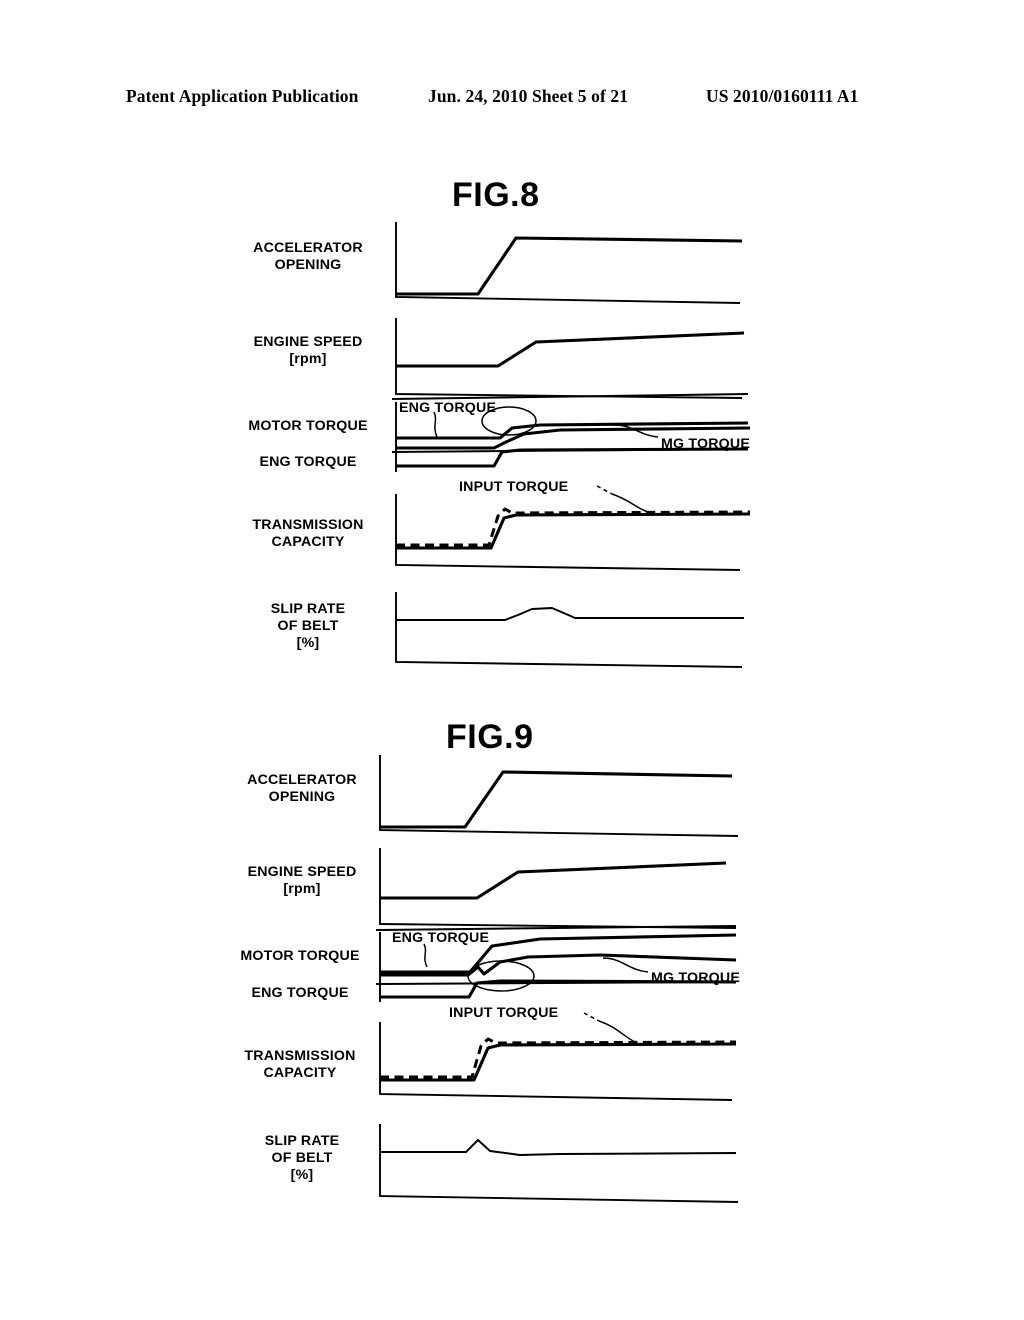 The image size is (1024, 1320). I want to click on fig9-axis-transmission-capacity, so click(556, 1061).